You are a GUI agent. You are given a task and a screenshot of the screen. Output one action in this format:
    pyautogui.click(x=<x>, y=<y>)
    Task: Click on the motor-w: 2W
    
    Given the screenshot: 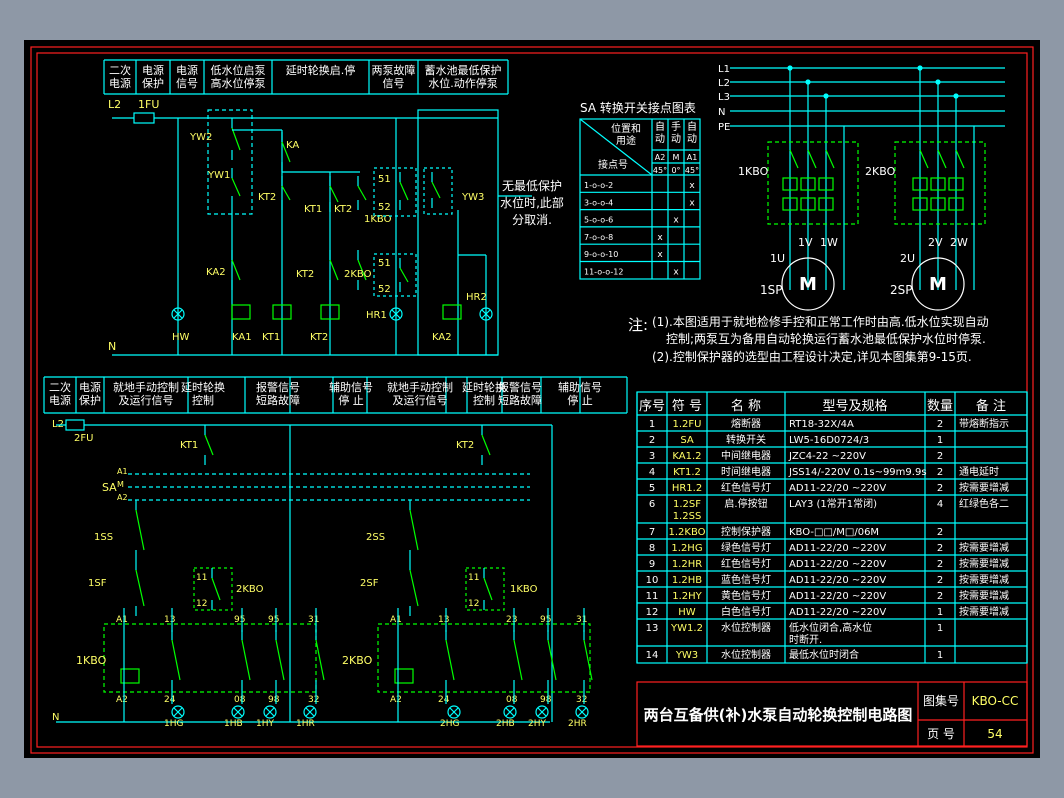 What is the action you would take?
    pyautogui.click(x=959, y=242)
    